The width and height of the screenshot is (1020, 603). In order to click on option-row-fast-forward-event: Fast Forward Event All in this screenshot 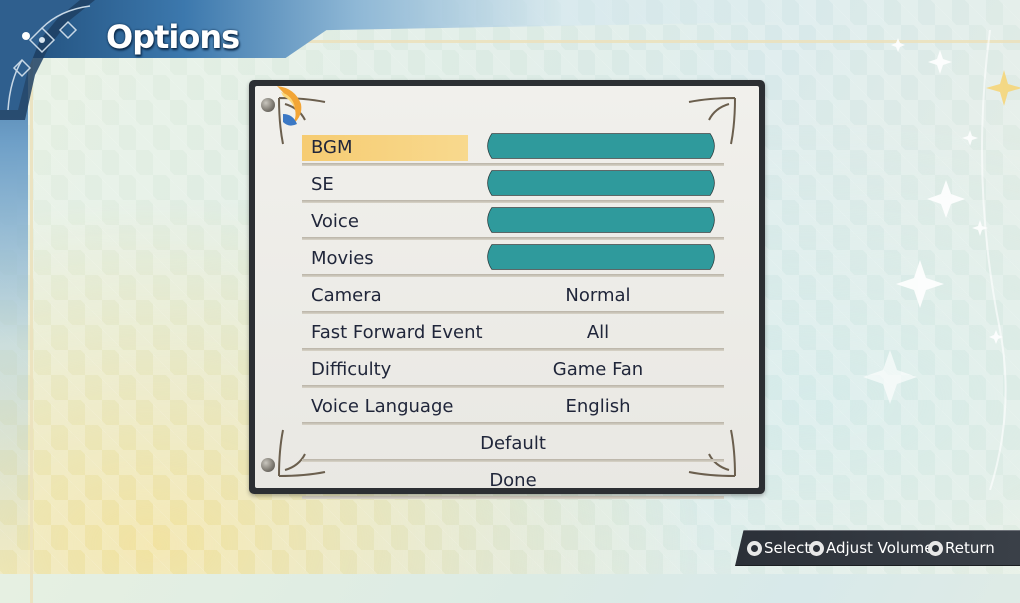, I will do `click(513, 332)`.